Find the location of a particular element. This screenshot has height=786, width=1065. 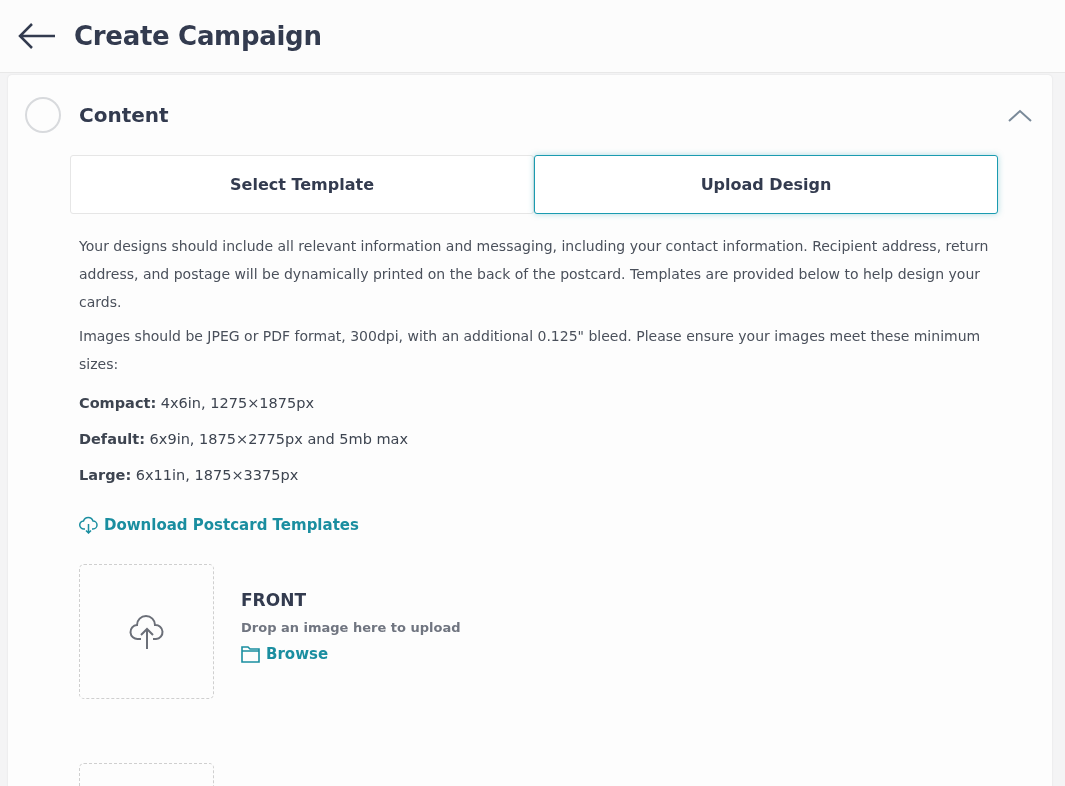

size-spec-text: Compact: 4x6in, 1275×1875px is located at coordinates (197, 403).